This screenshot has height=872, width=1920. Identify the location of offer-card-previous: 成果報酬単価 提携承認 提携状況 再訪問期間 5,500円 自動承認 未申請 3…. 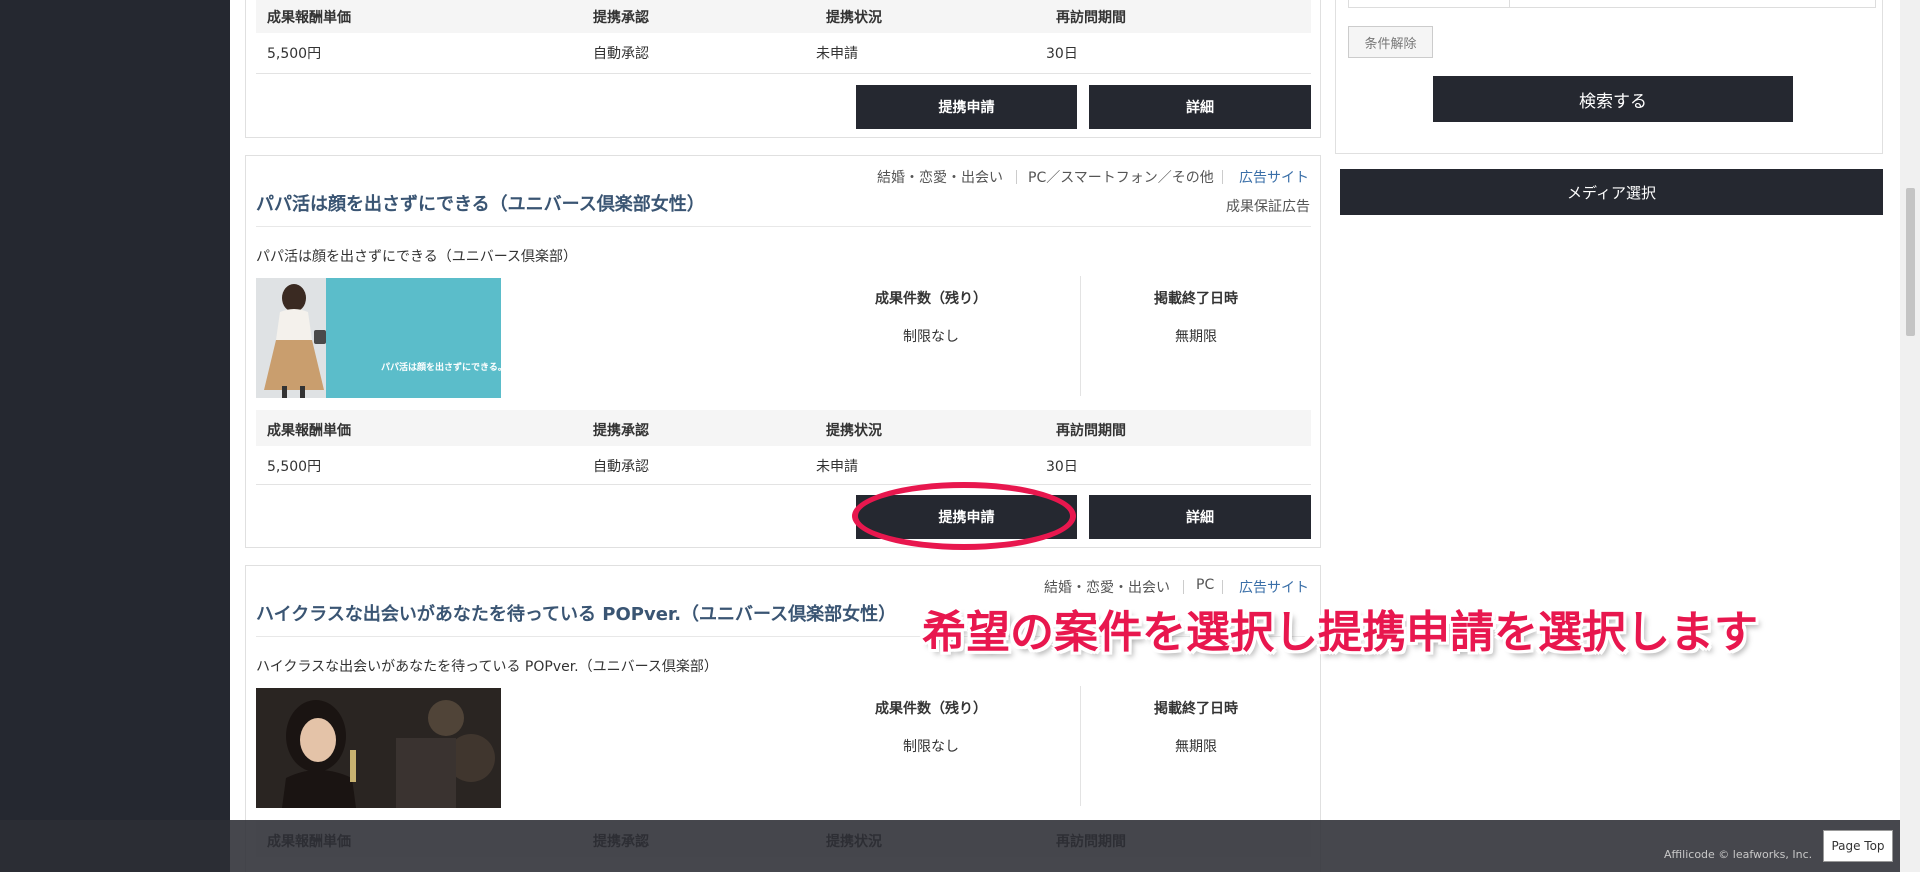
(783, 69).